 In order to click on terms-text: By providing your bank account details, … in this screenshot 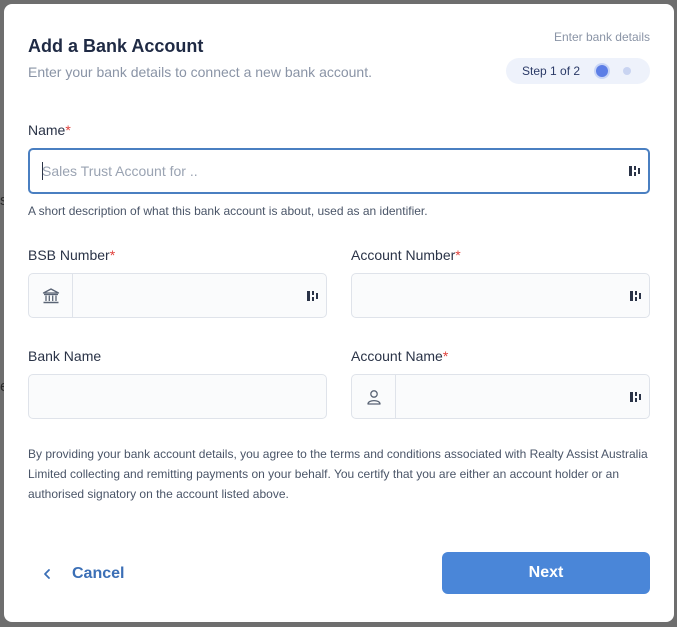, I will do `click(338, 474)`.